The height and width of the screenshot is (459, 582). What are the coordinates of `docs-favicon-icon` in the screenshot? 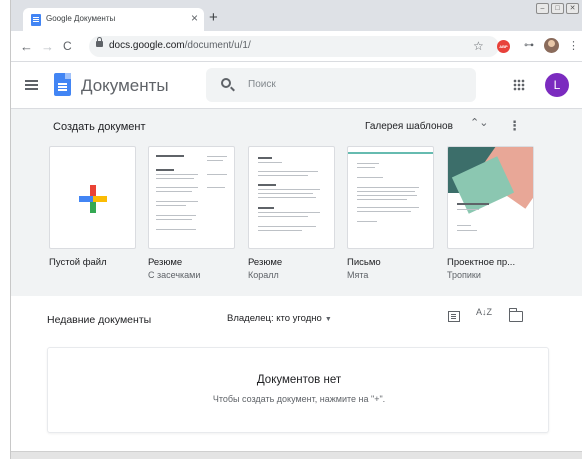 It's located at (36, 20).